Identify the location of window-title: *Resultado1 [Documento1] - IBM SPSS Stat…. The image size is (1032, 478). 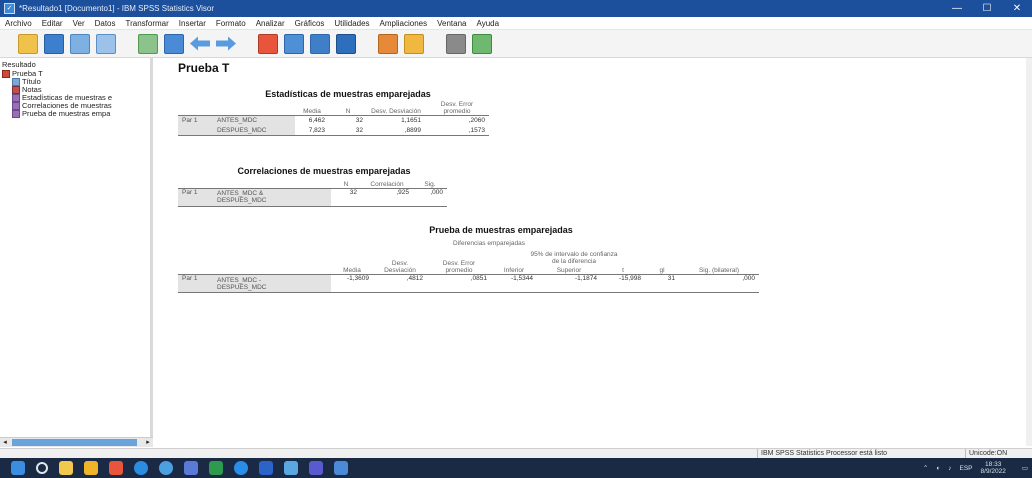
(117, 8).